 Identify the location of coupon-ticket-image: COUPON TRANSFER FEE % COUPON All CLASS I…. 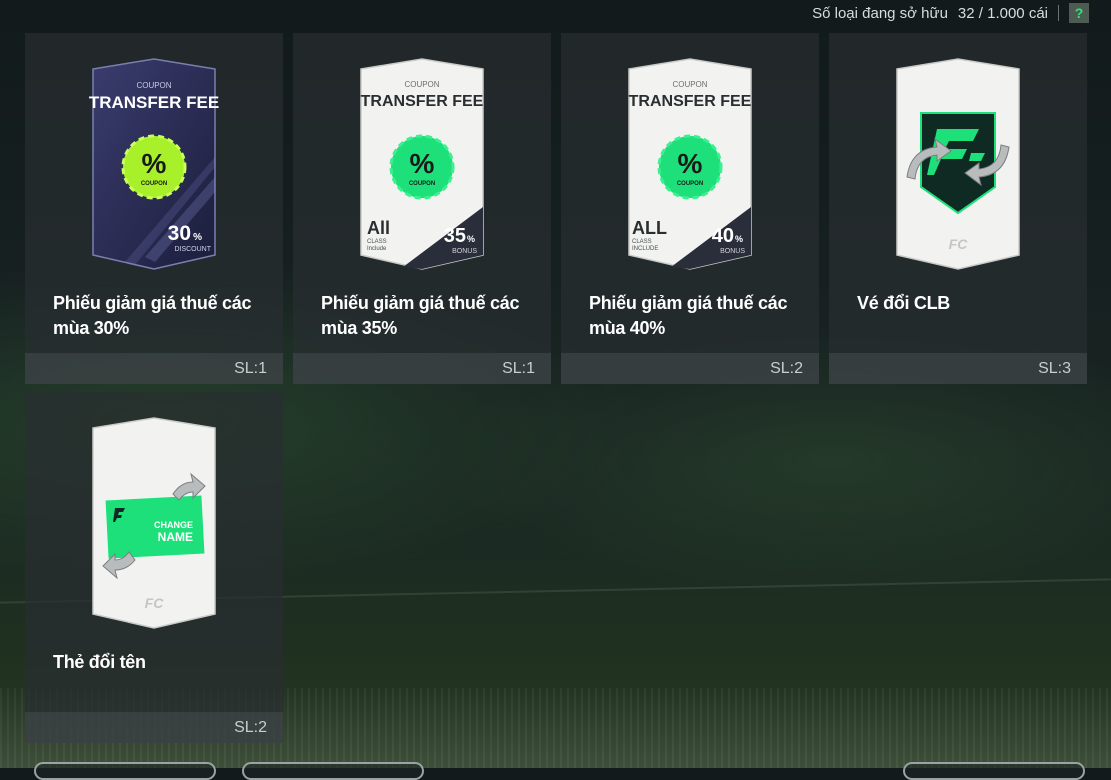
(422, 164).